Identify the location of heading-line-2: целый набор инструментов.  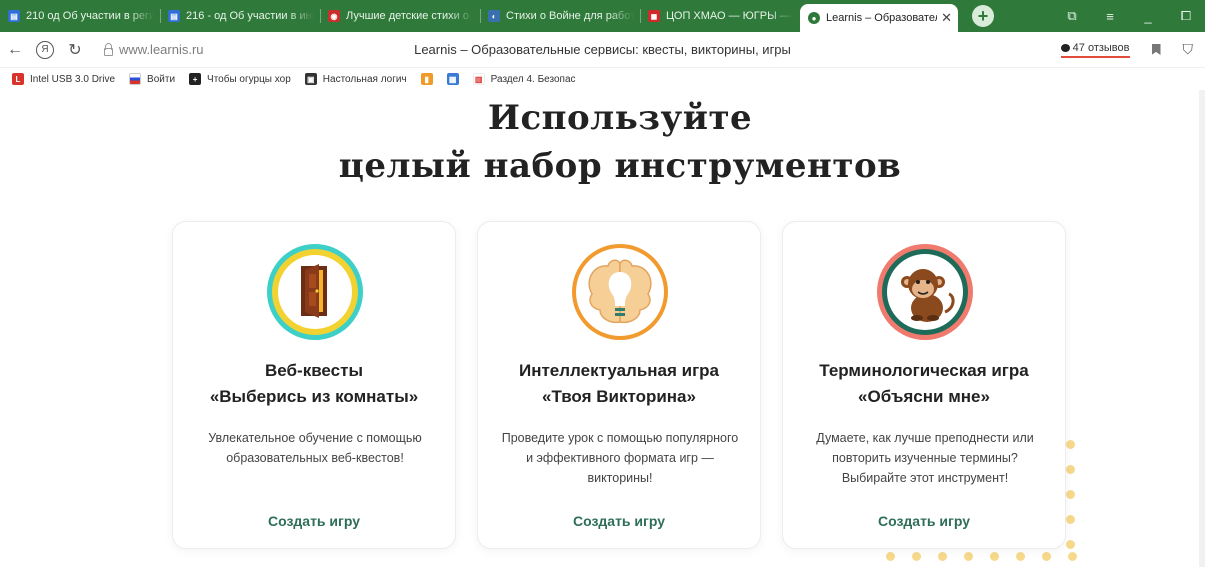
(620, 166).